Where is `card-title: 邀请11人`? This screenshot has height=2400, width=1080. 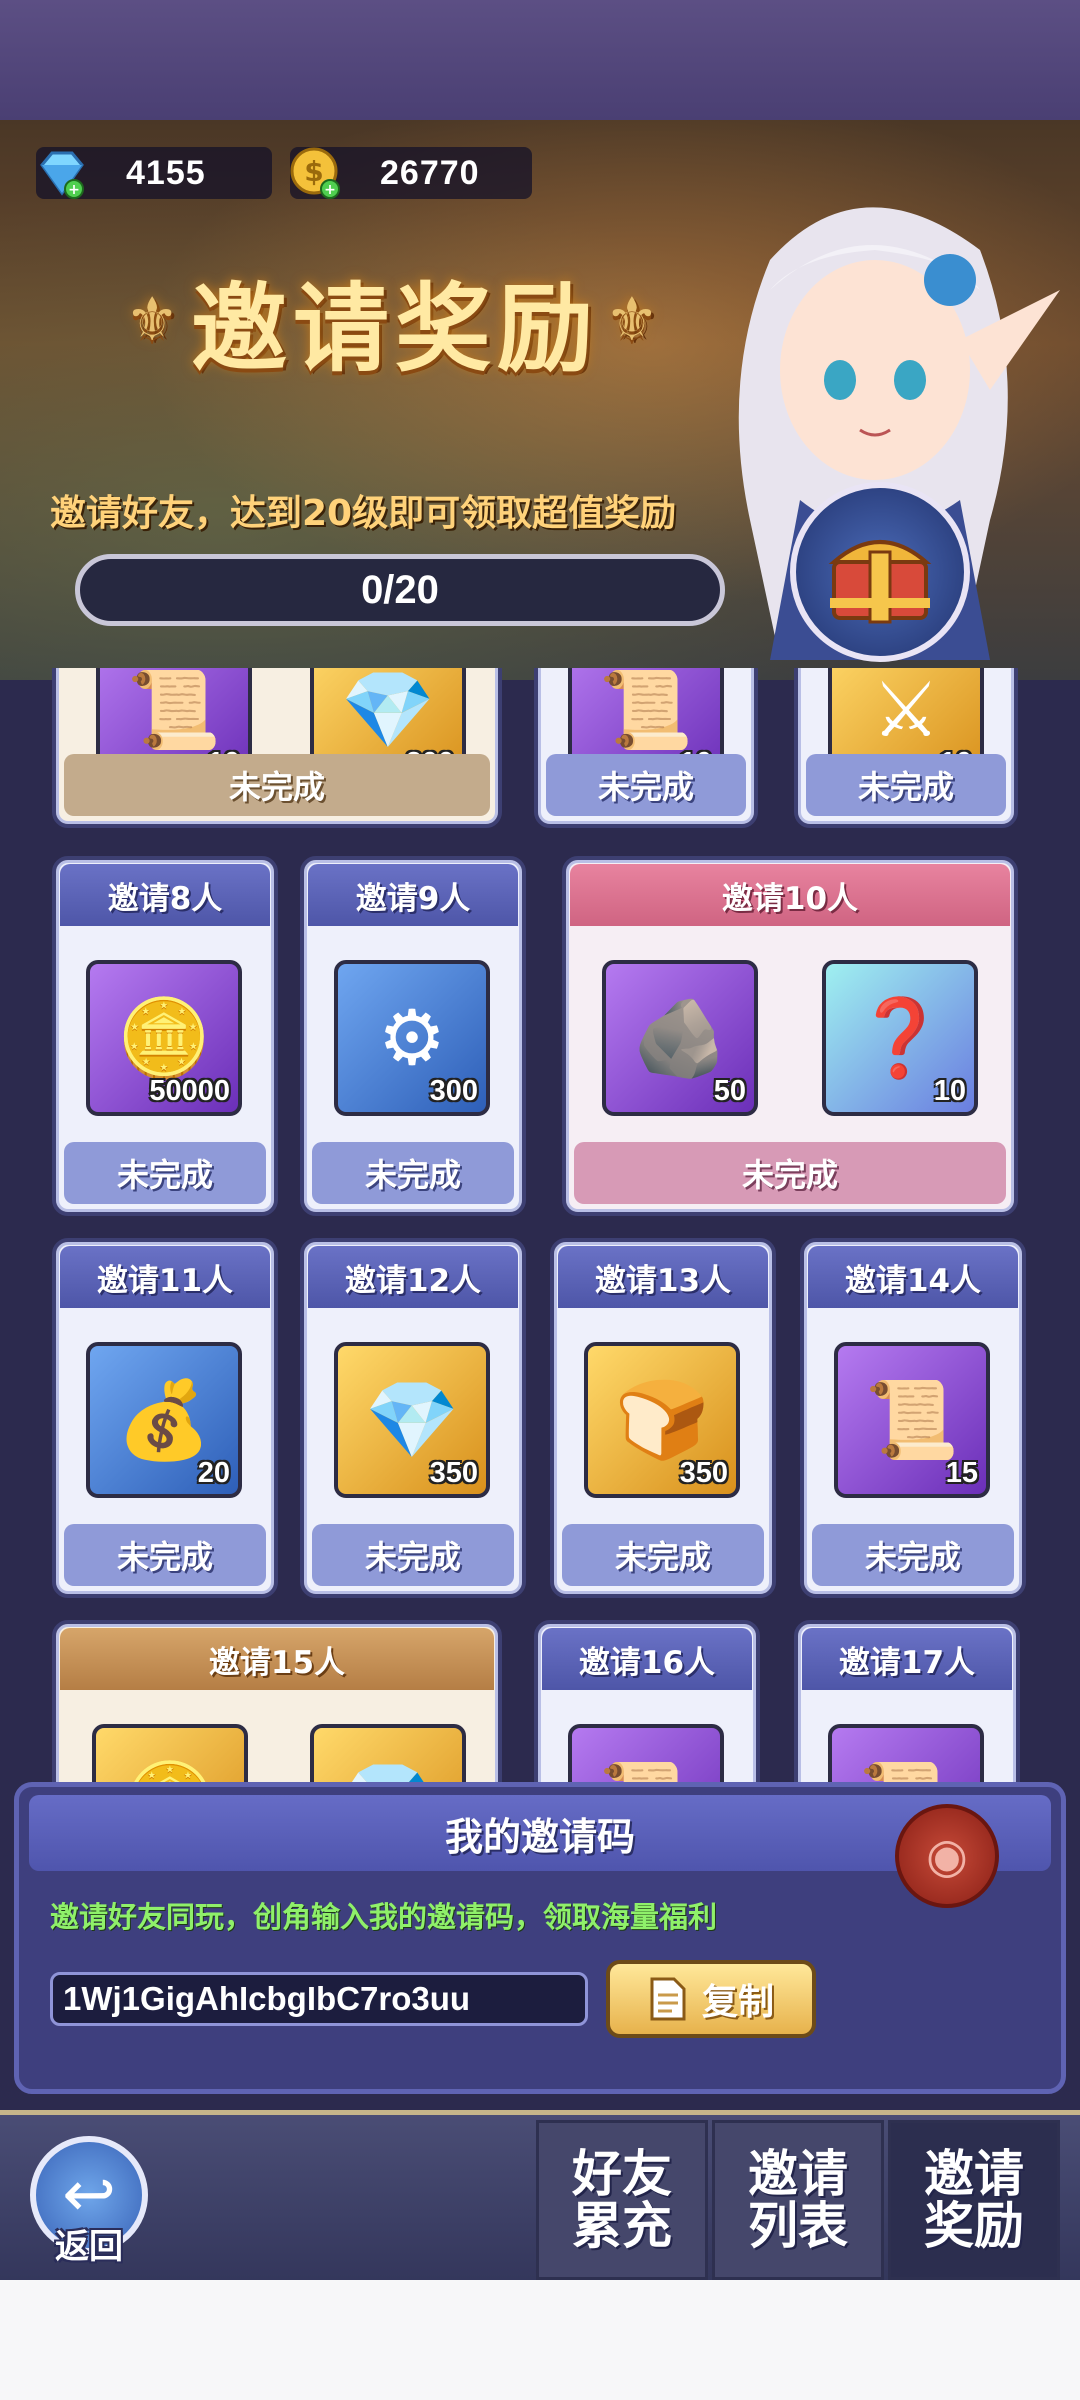
card-title: 邀请11人 is located at coordinates (165, 1277).